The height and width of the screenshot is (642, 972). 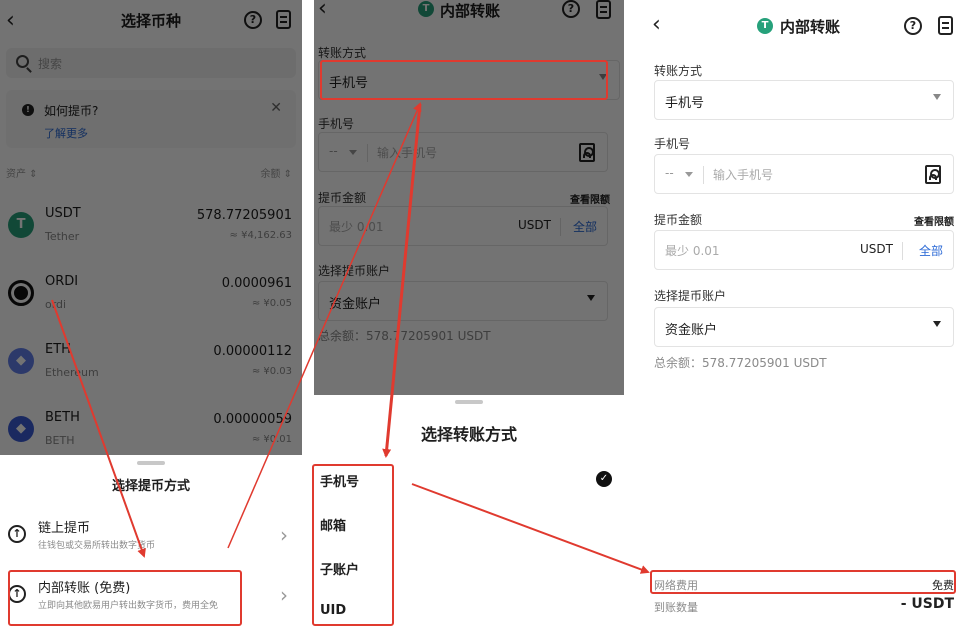 I want to click on asset-sort-header: 资产 ⇕, so click(x=22, y=174).